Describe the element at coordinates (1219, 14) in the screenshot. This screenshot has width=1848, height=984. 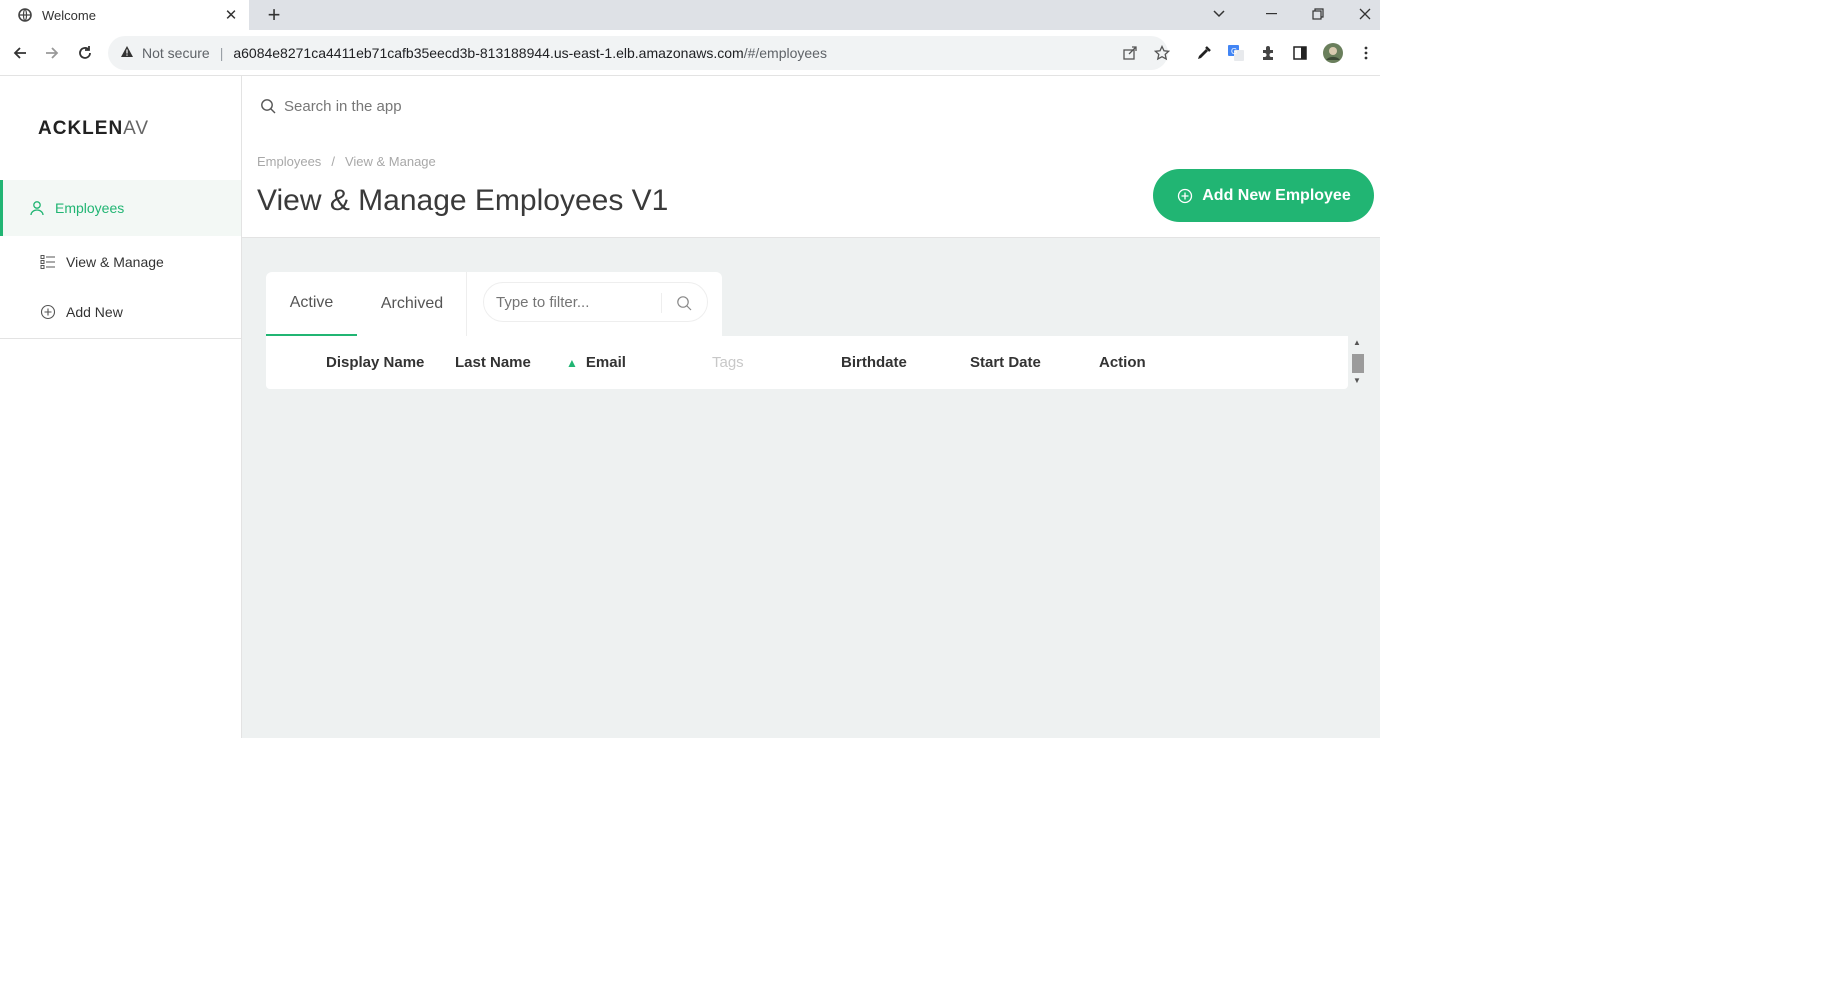
I see `tab-search-icon` at that location.